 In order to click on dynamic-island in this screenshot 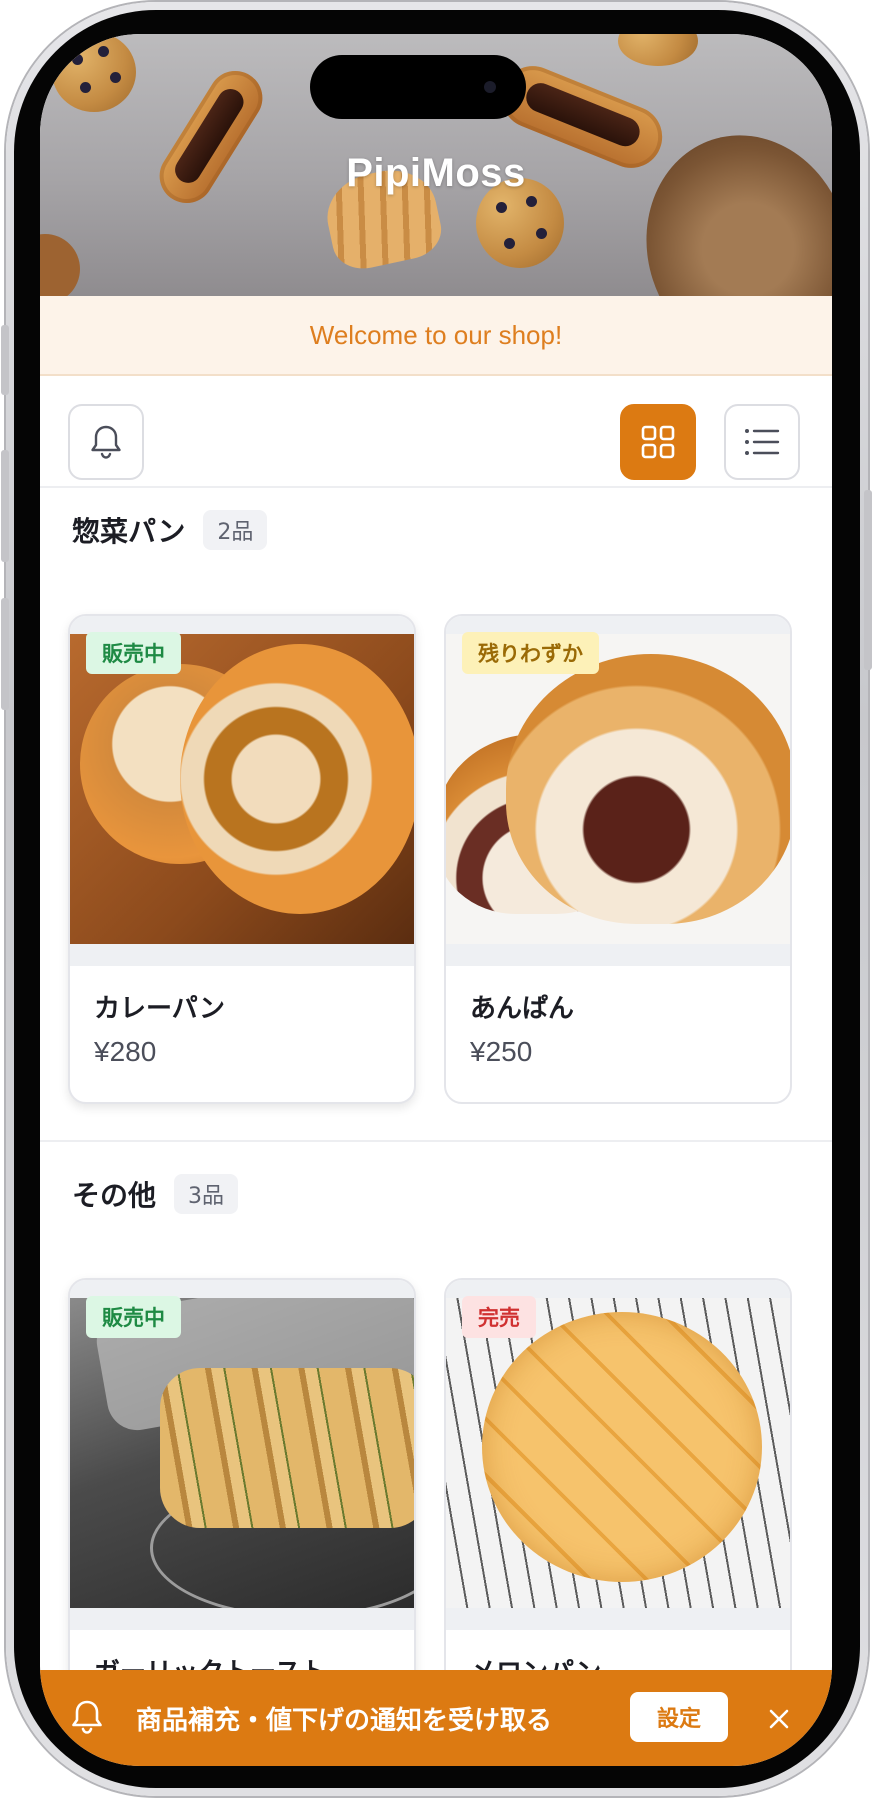, I will do `click(418, 87)`.